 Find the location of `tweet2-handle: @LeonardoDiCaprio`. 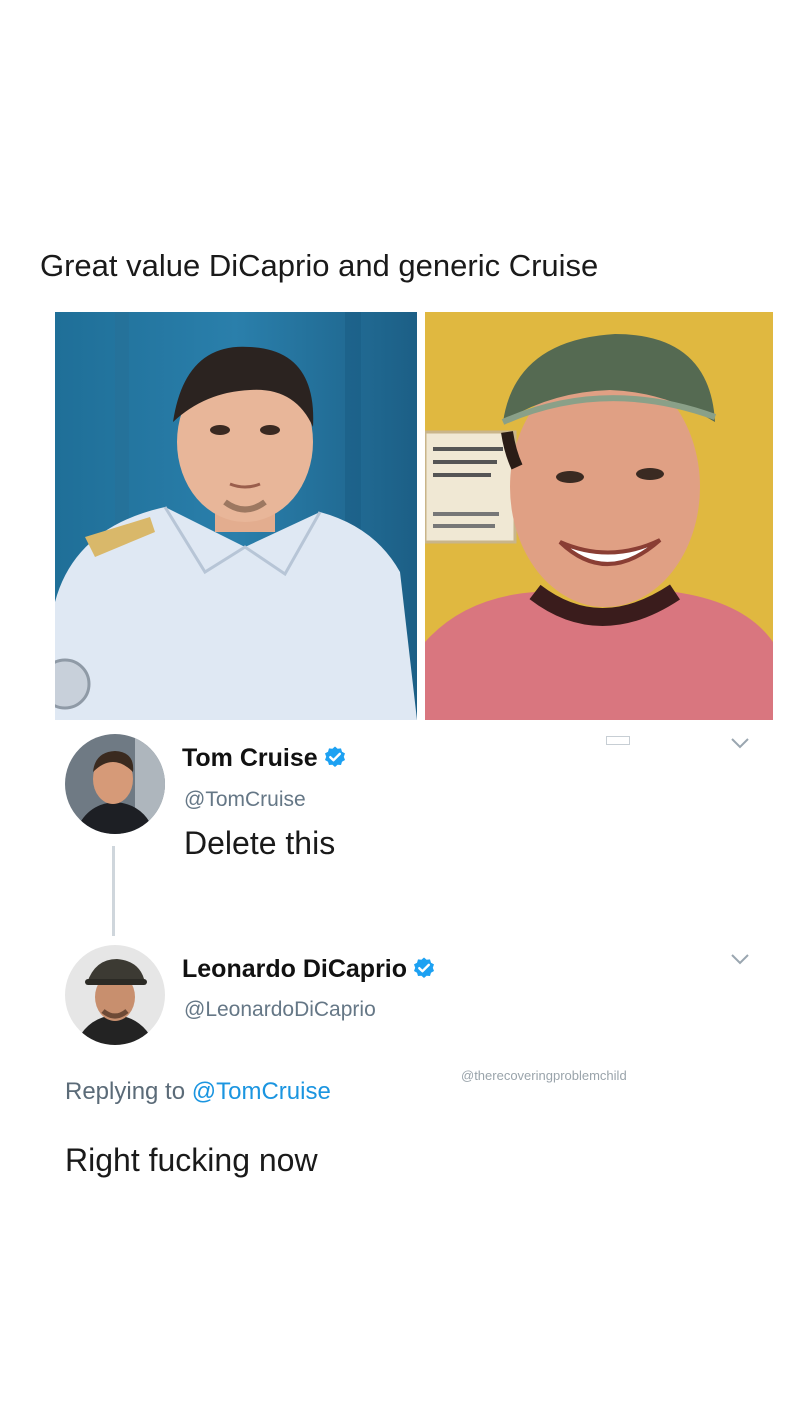

tweet2-handle: @LeonardoDiCaprio is located at coordinates (280, 1010).